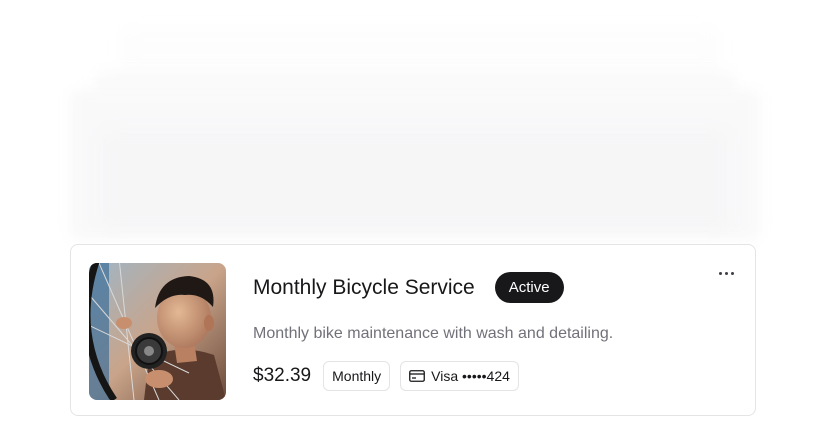  I want to click on status-badge: Active, so click(529, 287).